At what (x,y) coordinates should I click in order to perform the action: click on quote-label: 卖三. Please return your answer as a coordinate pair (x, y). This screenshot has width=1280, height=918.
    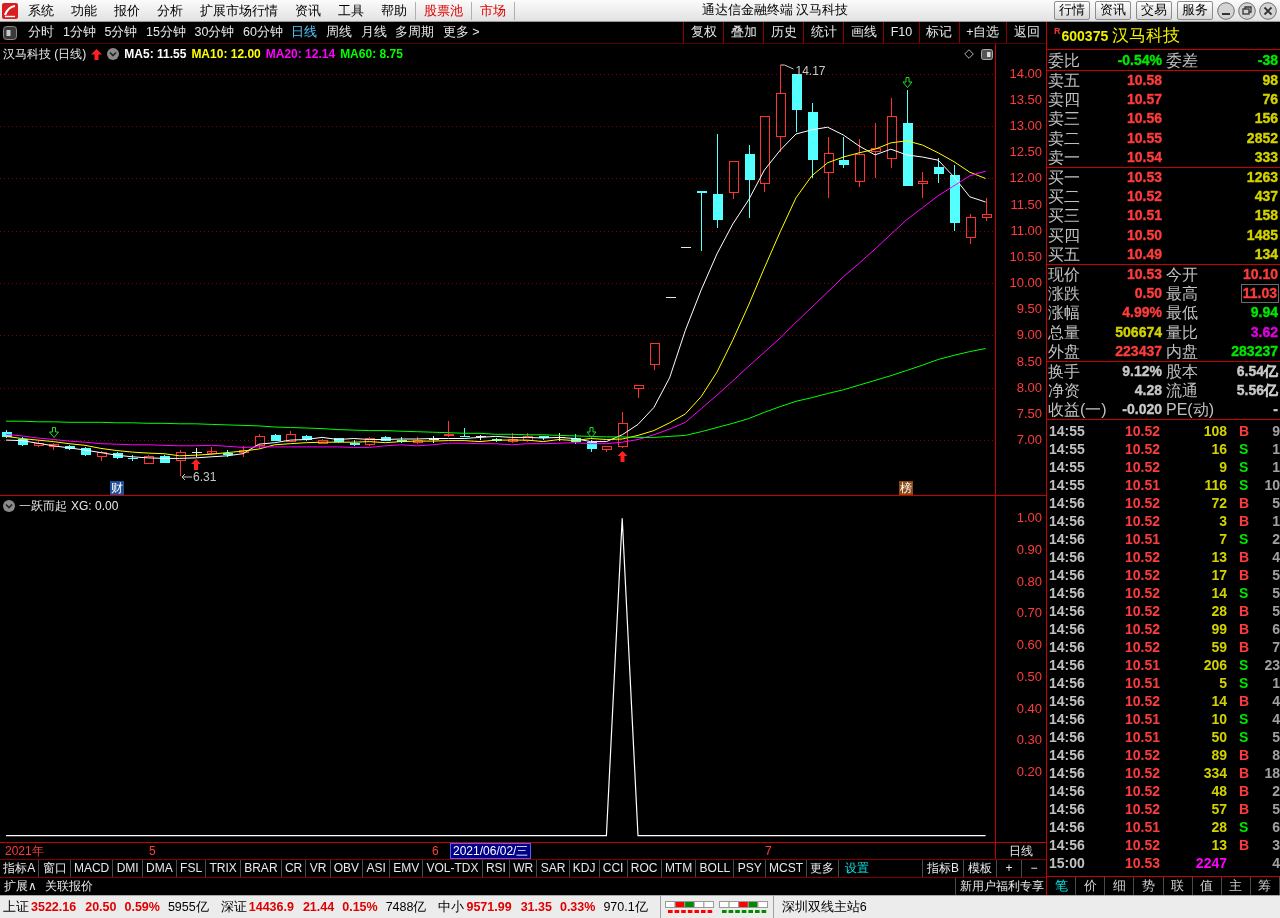
    Looking at the image, I should click on (1064, 119).